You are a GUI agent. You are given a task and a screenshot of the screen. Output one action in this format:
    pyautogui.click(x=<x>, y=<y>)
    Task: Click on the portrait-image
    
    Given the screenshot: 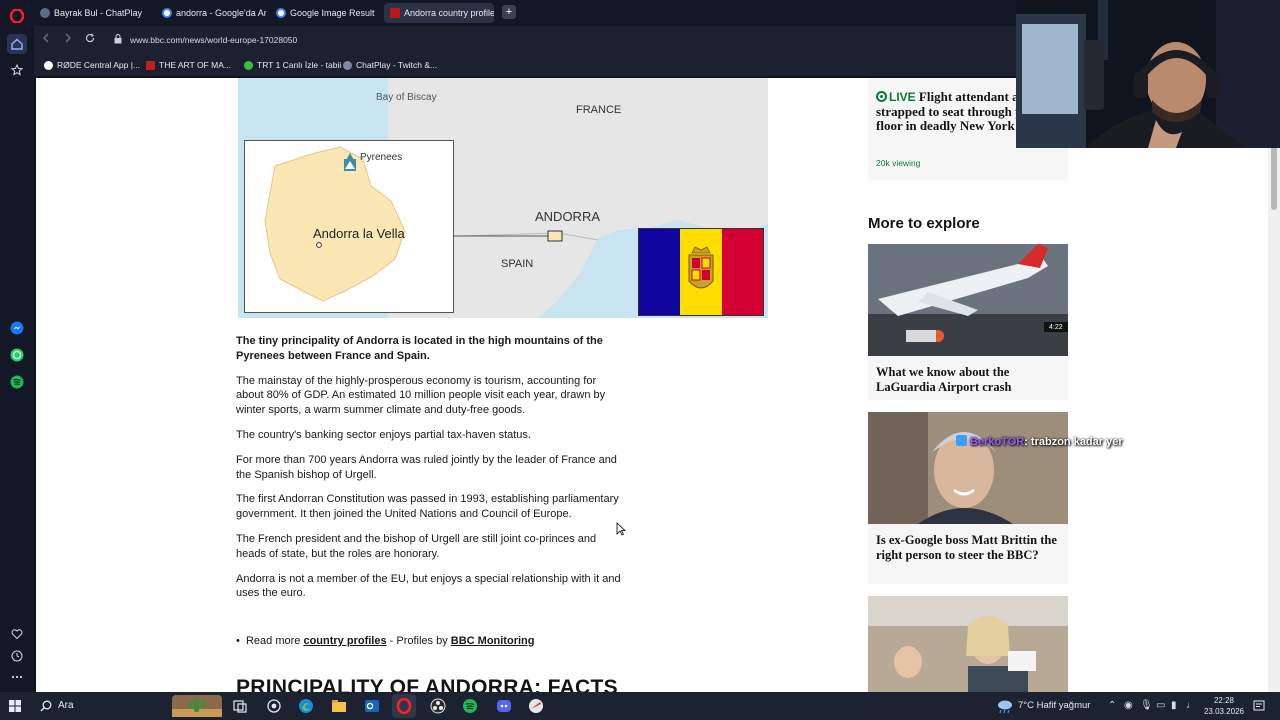 What is the action you would take?
    pyautogui.click(x=968, y=468)
    